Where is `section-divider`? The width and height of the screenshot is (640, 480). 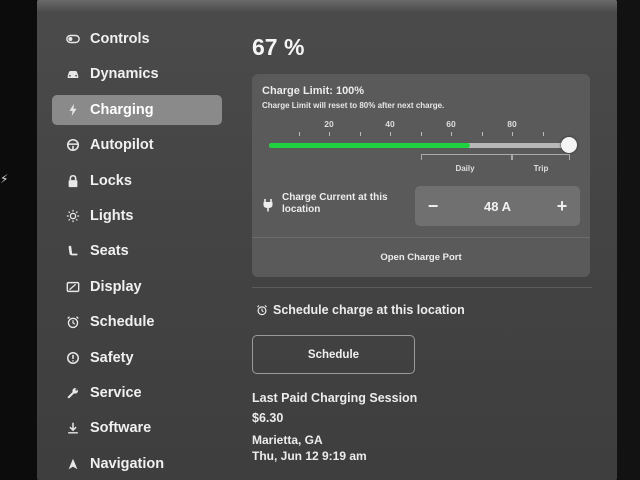 section-divider is located at coordinates (422, 287).